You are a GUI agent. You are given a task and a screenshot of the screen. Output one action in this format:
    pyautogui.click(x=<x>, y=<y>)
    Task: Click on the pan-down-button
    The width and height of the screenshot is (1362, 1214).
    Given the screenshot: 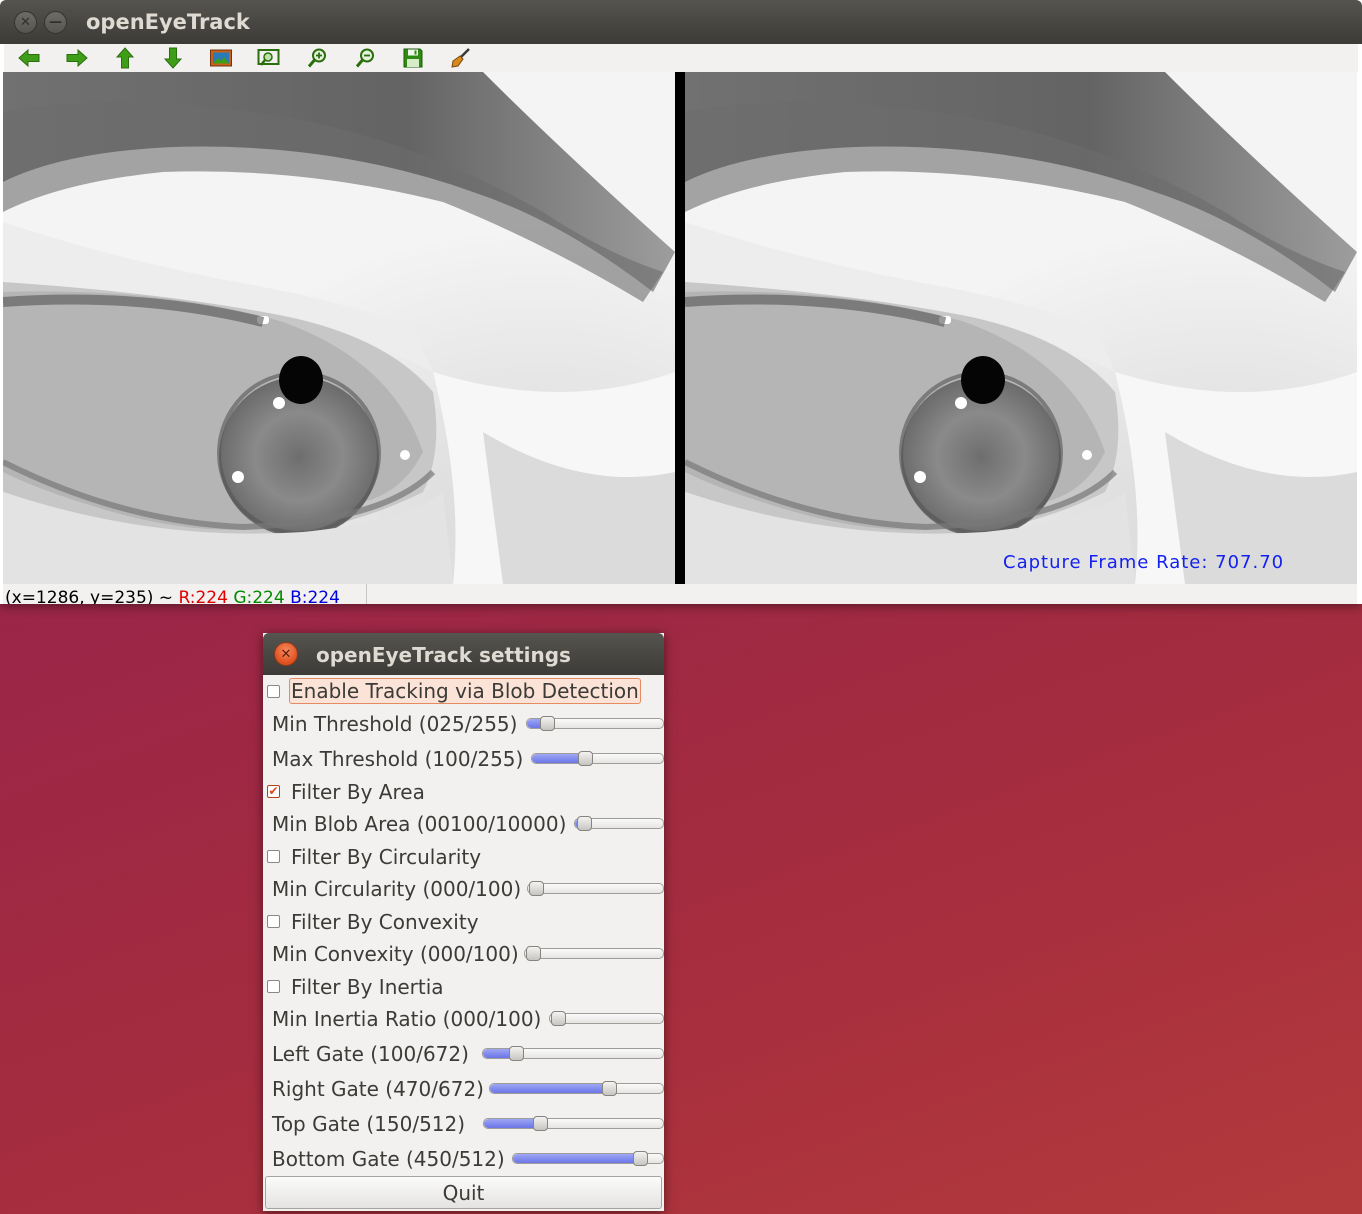 What is the action you would take?
    pyautogui.click(x=173, y=58)
    